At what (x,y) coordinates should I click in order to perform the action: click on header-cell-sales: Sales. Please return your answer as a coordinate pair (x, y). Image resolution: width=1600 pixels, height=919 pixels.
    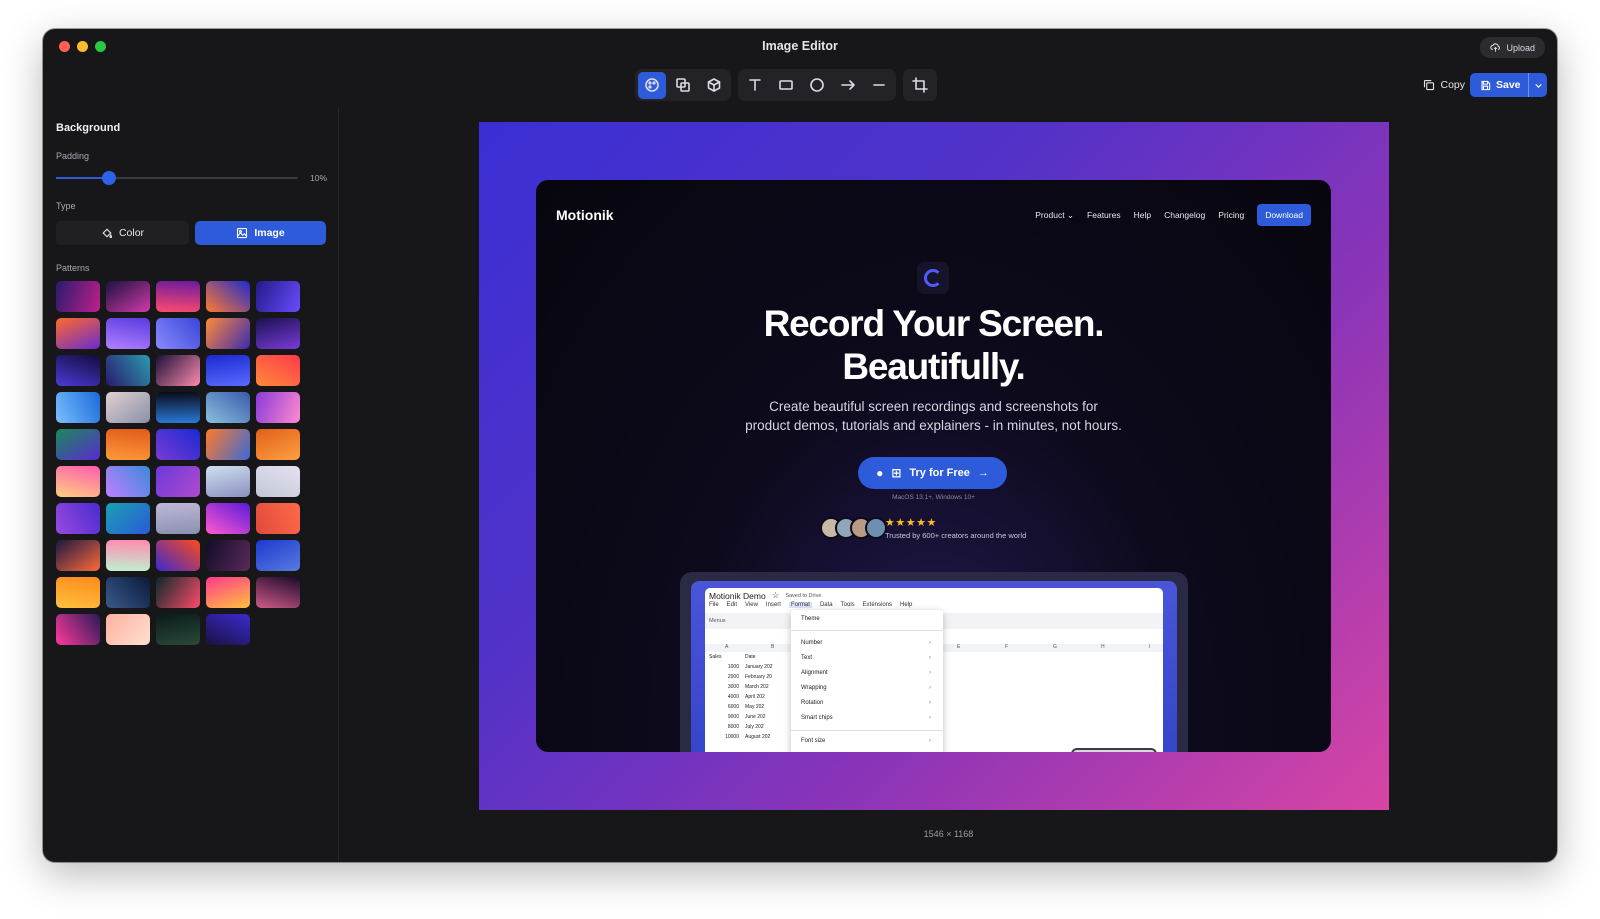
    Looking at the image, I should click on (715, 657).